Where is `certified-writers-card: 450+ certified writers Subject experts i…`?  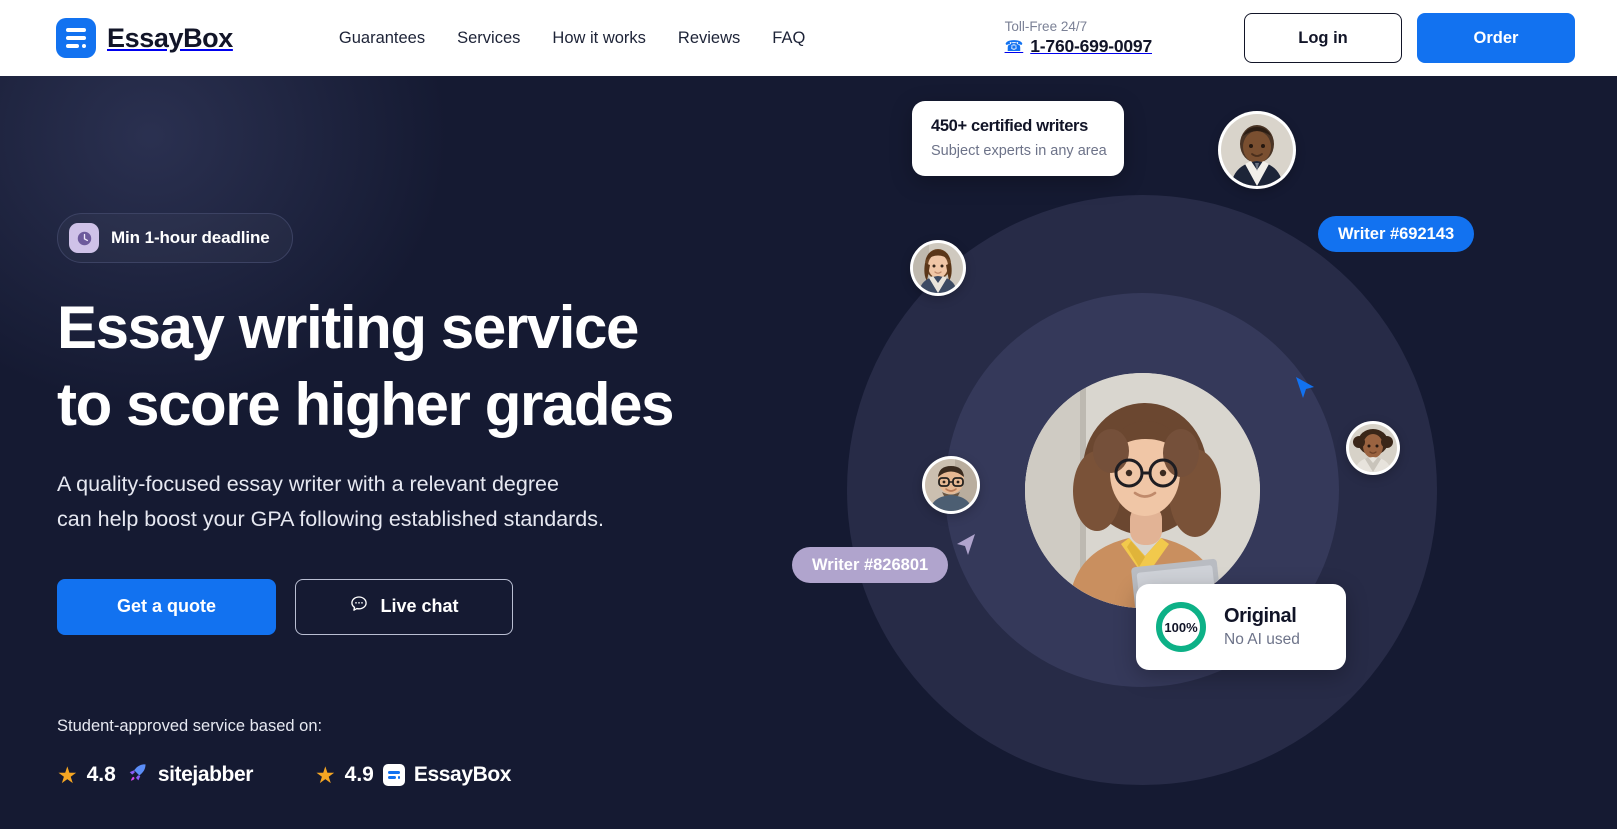
certified-writers-card: 450+ certified writers Subject experts i… is located at coordinates (1018, 138).